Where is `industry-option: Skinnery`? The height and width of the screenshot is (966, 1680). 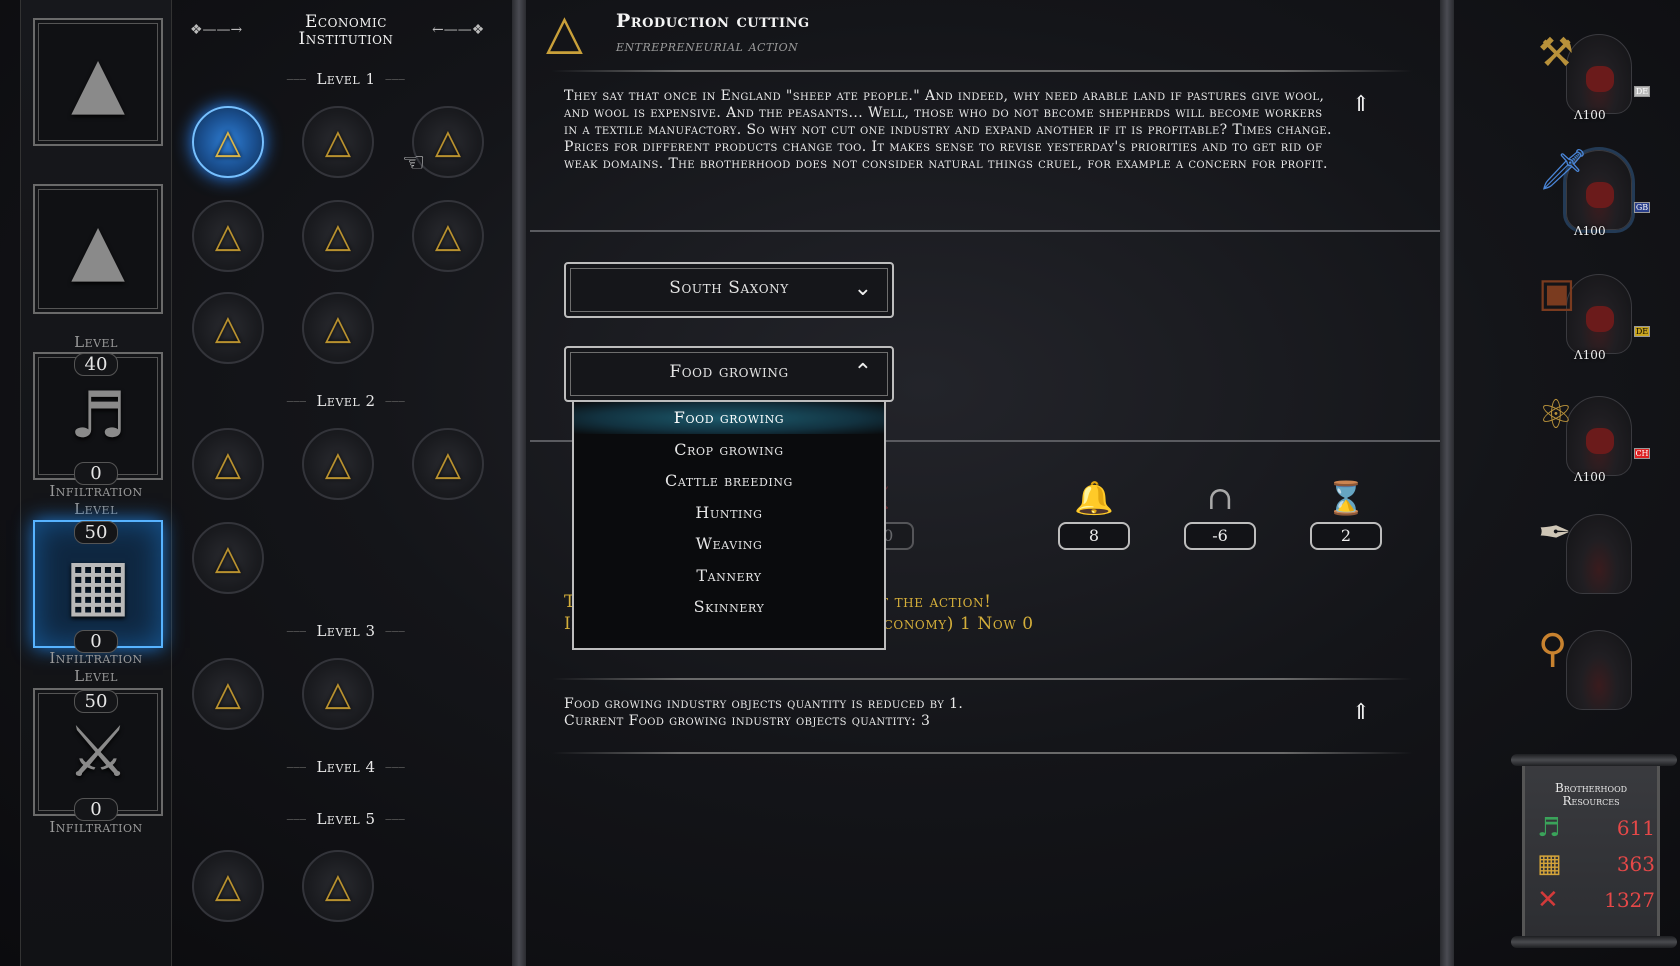
industry-option: Skinnery is located at coordinates (729, 607).